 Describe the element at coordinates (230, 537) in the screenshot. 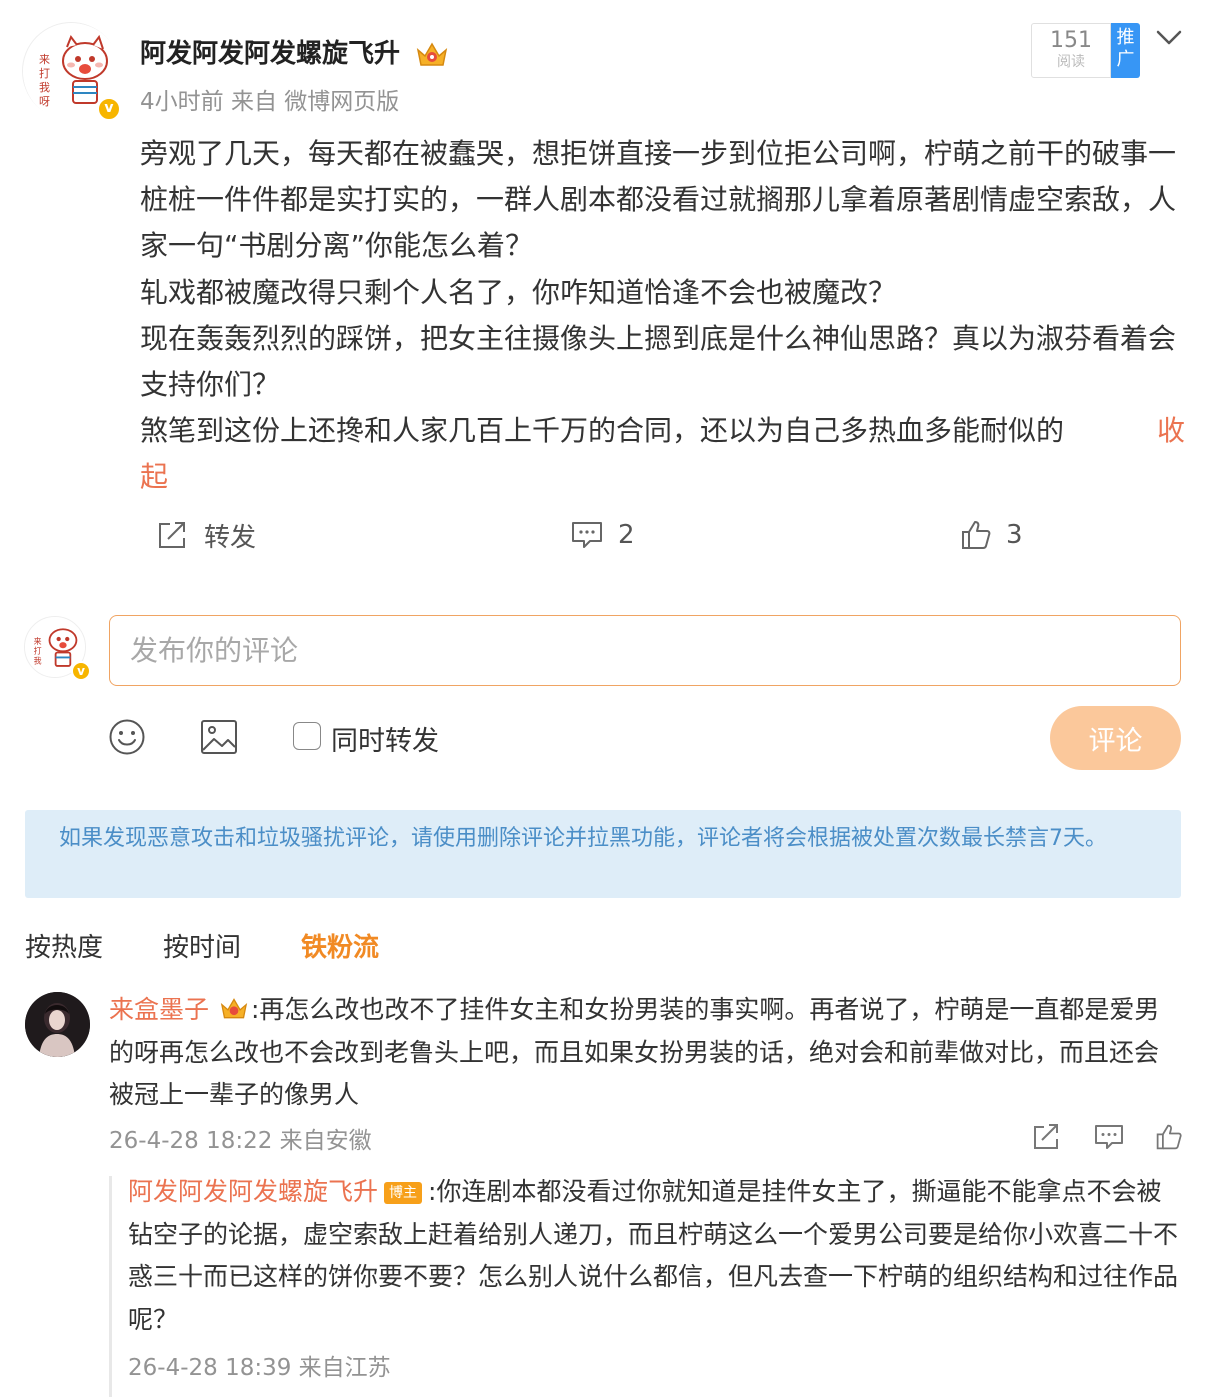

I see `repost-label: 转发` at that location.